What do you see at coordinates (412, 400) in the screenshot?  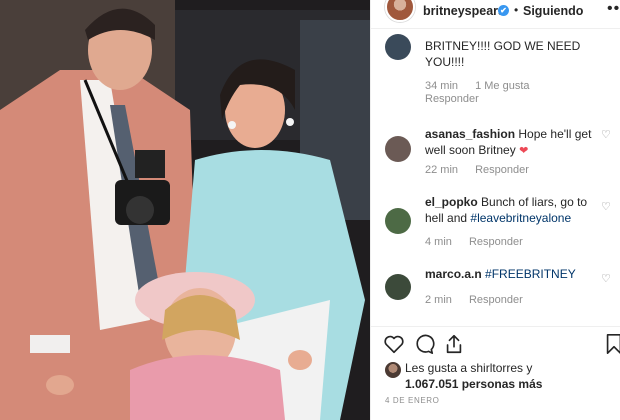 I see `post-date: 4 DE ENERO` at bounding box center [412, 400].